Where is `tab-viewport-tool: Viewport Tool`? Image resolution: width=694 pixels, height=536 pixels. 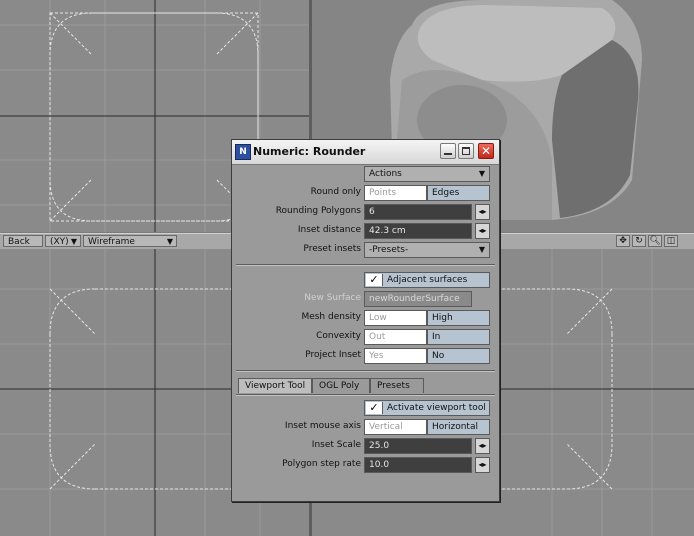 tab-viewport-tool: Viewport Tool is located at coordinates (275, 385).